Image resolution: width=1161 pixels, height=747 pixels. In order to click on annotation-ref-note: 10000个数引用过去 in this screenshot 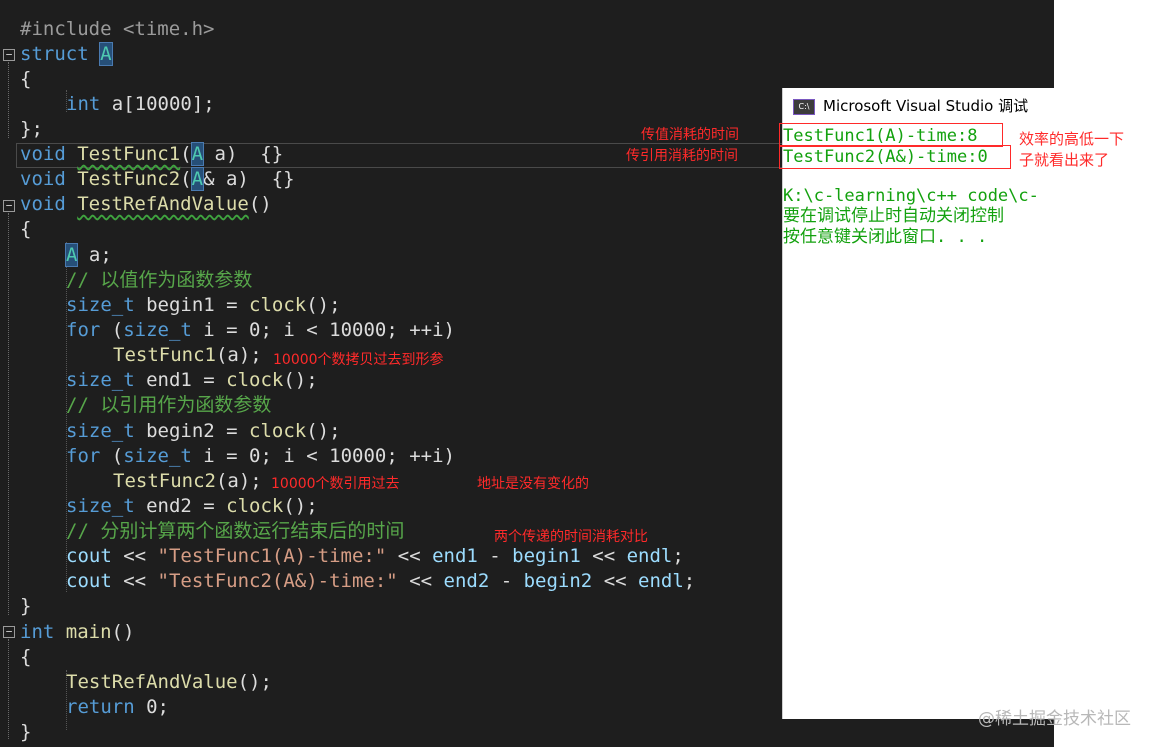, I will do `click(335, 484)`.